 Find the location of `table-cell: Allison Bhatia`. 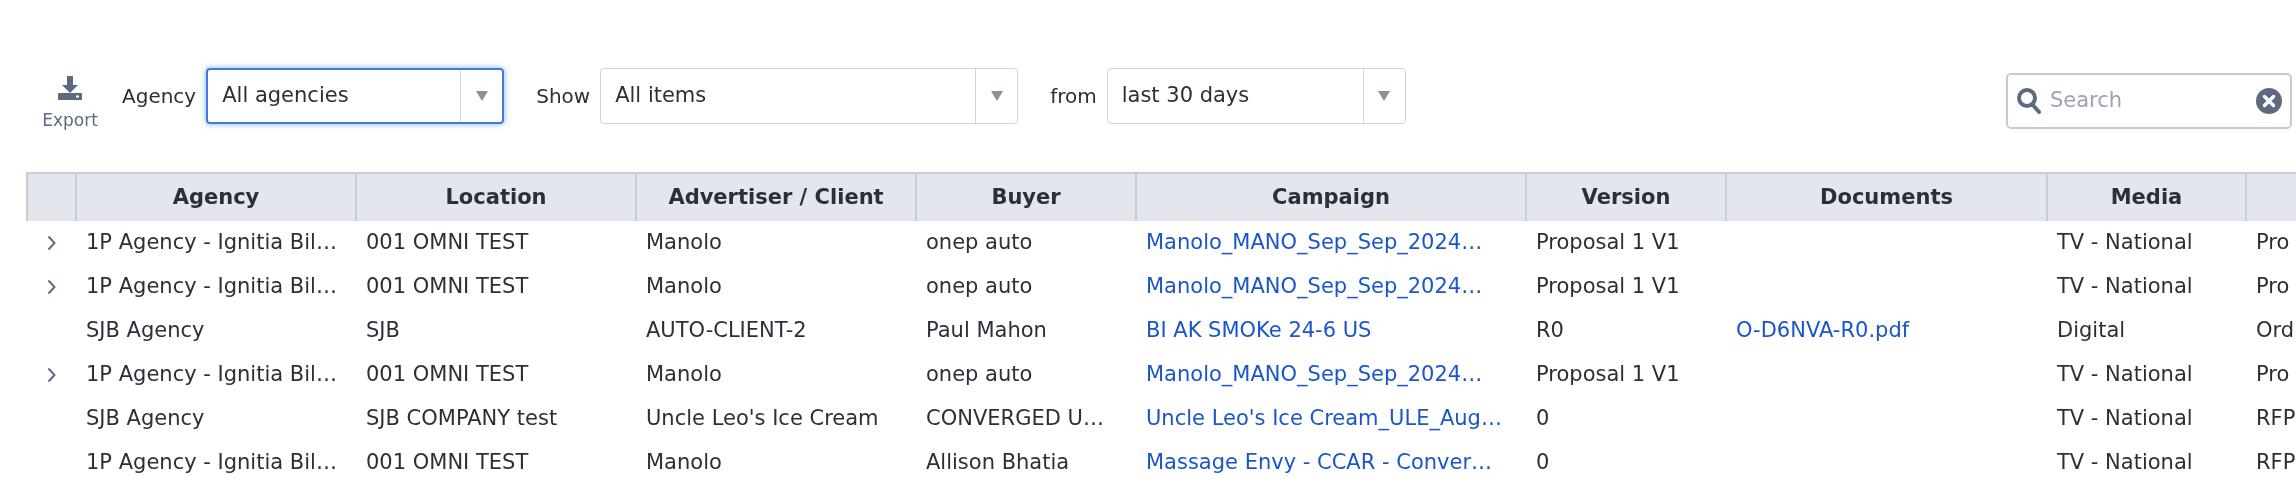

table-cell: Allison Bhatia is located at coordinates (998, 462).